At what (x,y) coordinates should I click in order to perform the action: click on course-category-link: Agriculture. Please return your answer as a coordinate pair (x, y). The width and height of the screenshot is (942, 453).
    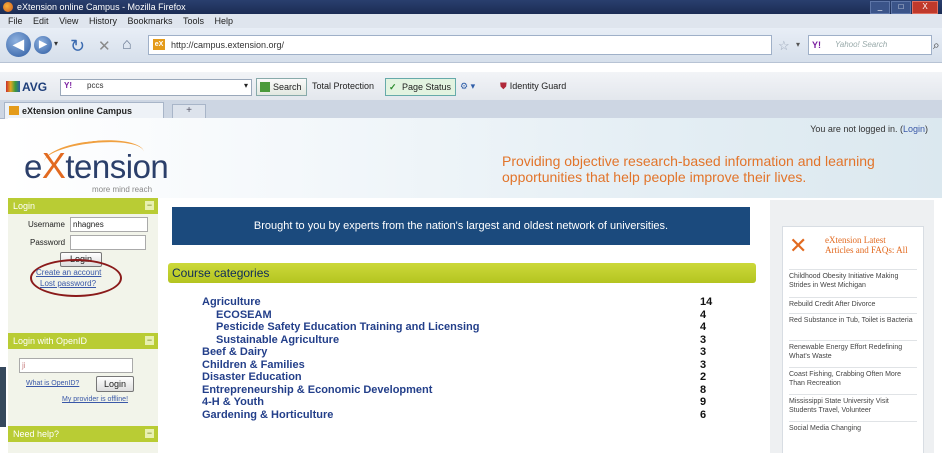
    Looking at the image, I should click on (231, 302).